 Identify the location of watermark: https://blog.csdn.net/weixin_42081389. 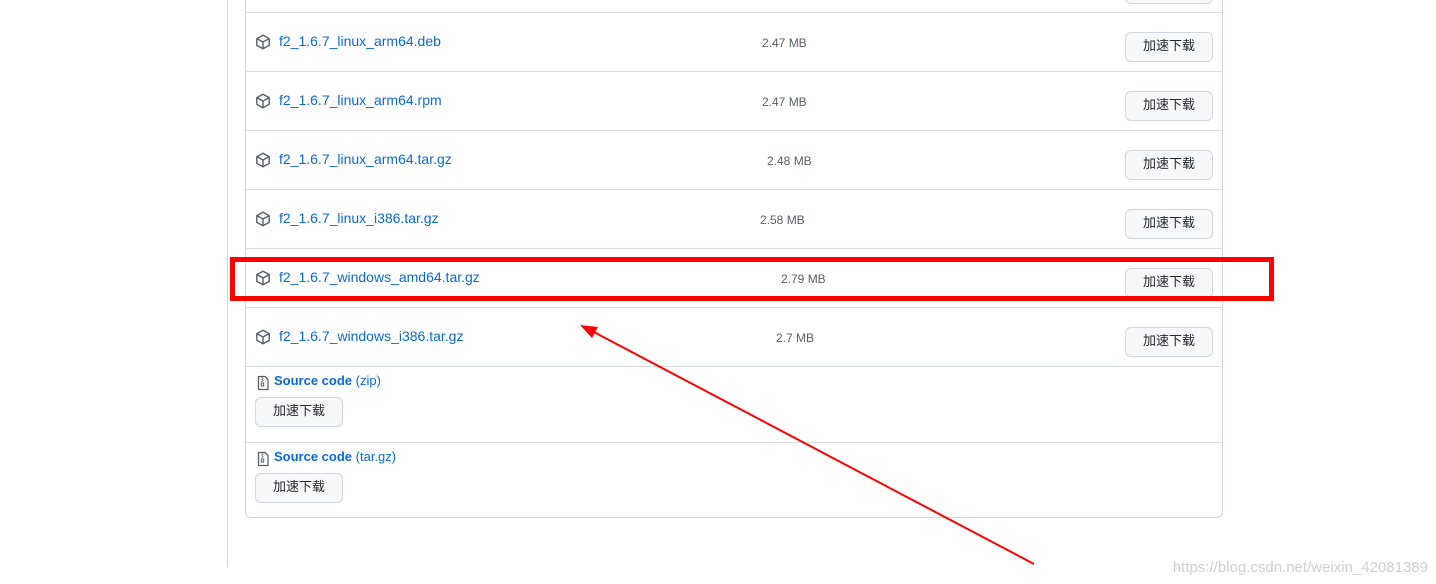
(1300, 567).